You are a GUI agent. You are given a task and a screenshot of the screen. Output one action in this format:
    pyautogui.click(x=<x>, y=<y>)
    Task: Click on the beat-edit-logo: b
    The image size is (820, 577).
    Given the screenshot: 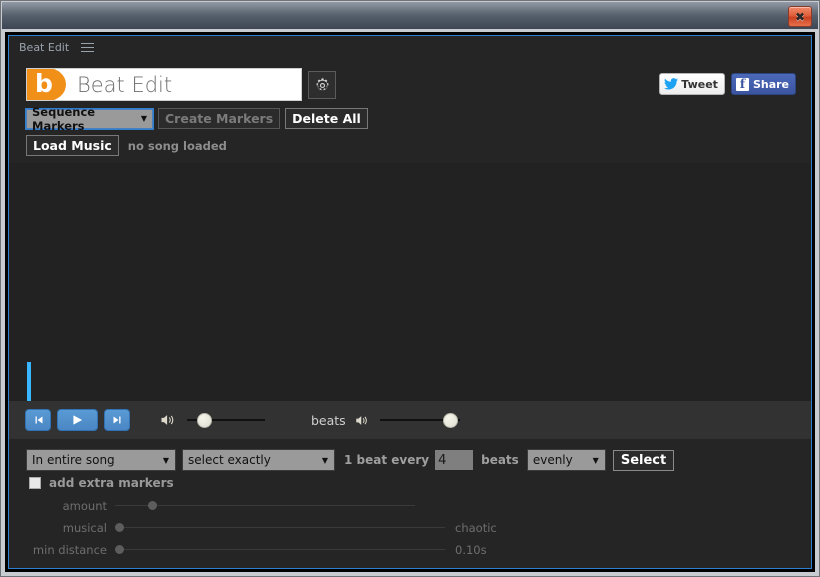 What is the action you would take?
    pyautogui.click(x=46, y=84)
    